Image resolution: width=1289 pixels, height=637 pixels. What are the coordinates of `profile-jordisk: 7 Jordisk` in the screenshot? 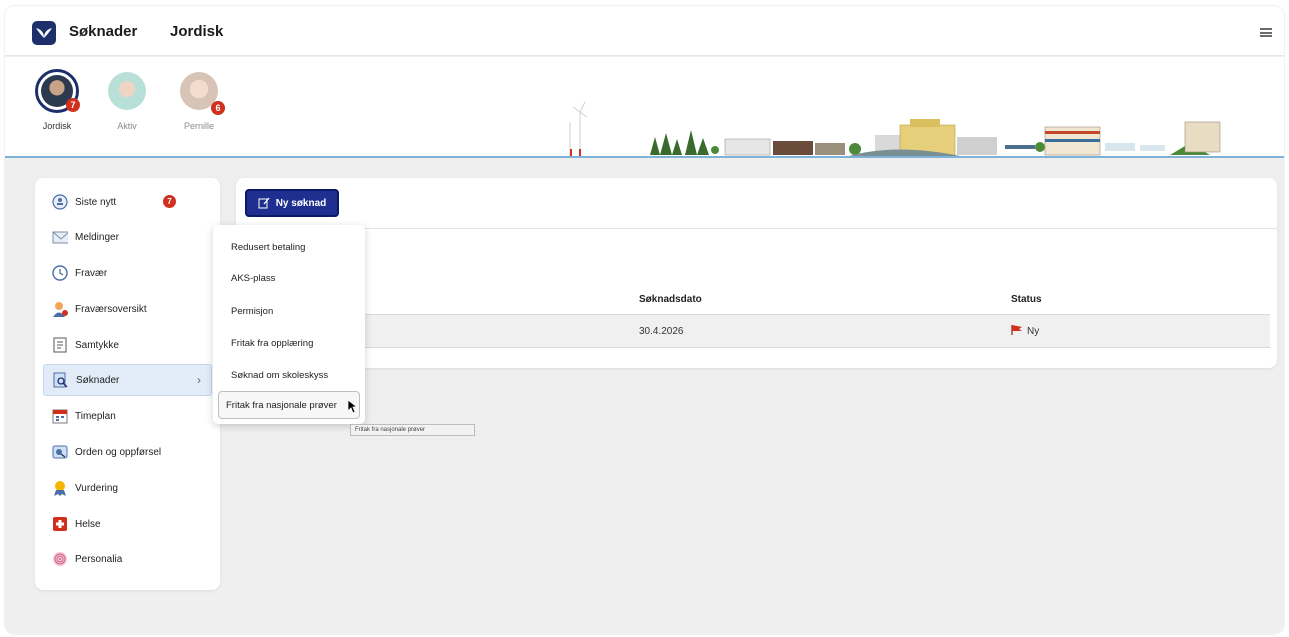 It's located at (57, 100).